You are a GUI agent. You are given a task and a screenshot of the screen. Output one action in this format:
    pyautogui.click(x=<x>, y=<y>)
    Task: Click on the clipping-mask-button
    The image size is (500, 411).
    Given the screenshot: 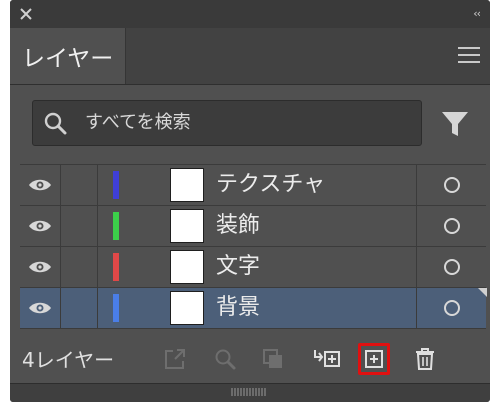 What is the action you would take?
    pyautogui.click(x=273, y=359)
    